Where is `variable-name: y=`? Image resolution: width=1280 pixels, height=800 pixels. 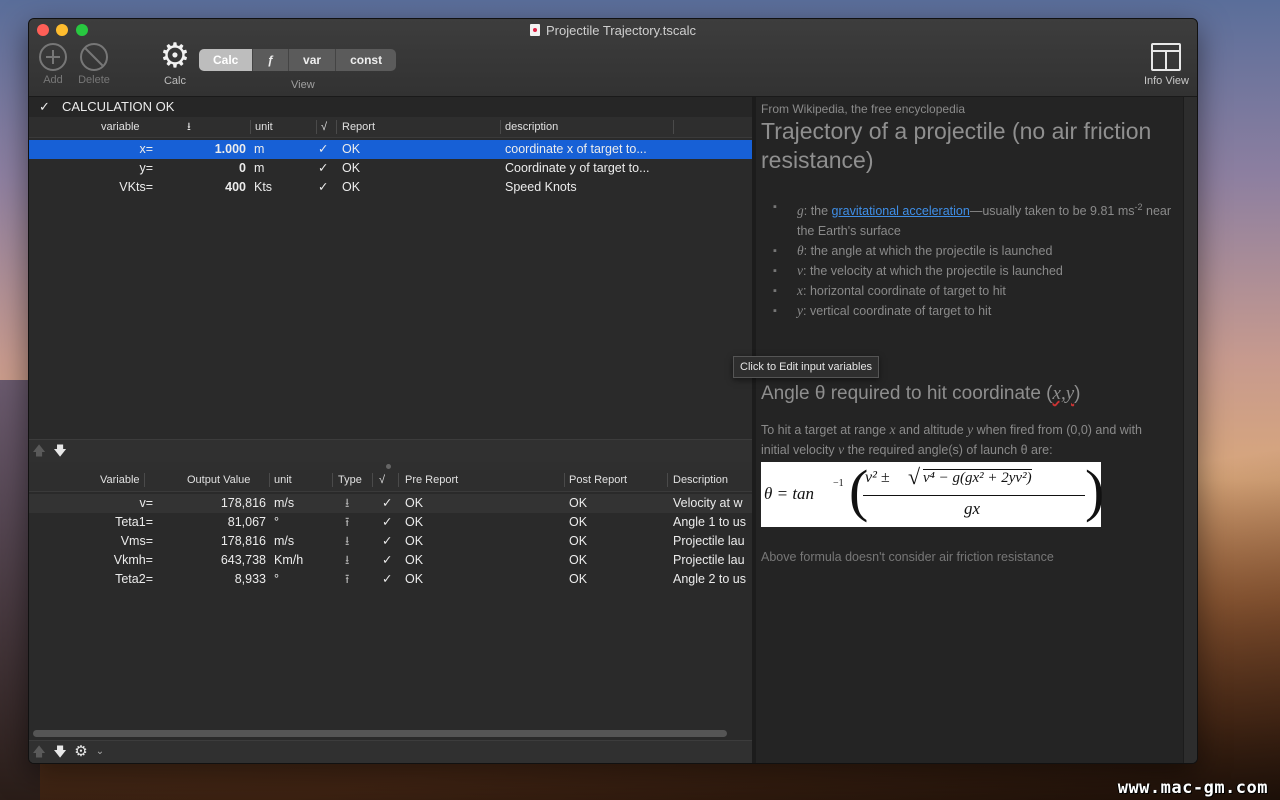
variable-name: y= is located at coordinates (146, 168).